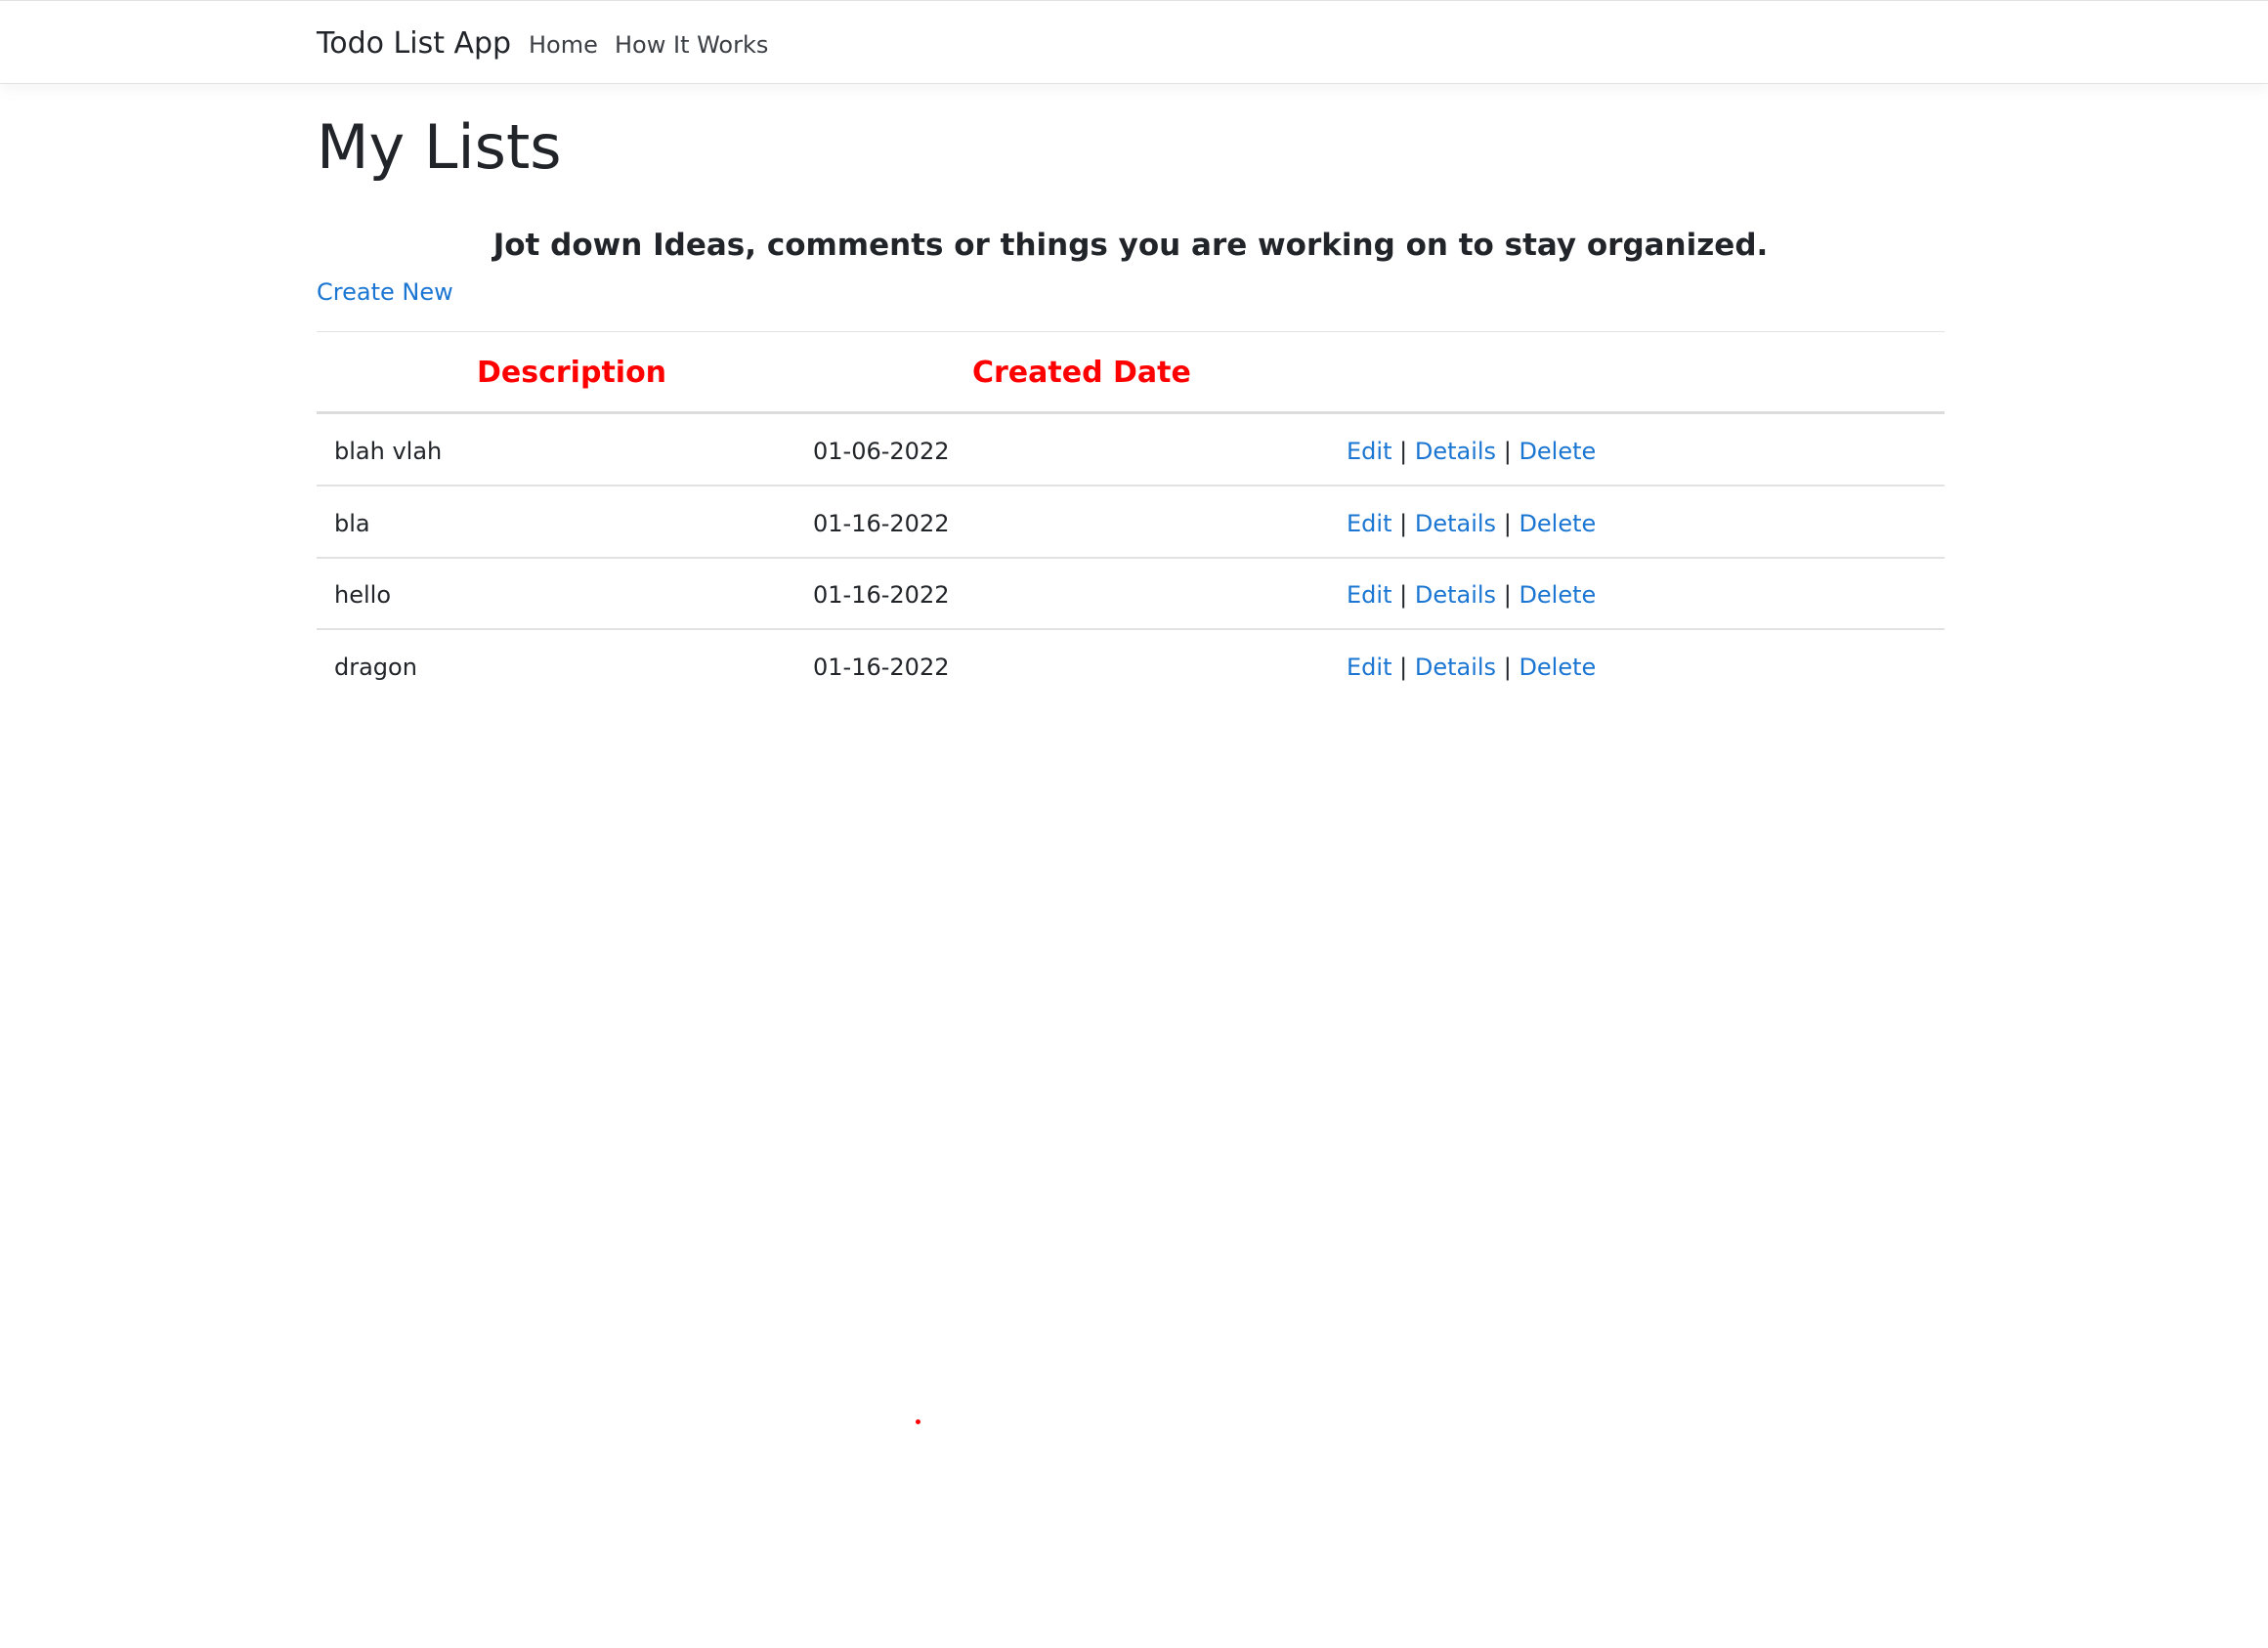 The height and width of the screenshot is (1648, 2268). Describe the element at coordinates (362, 595) in the screenshot. I see `cell-description: hello` at that location.